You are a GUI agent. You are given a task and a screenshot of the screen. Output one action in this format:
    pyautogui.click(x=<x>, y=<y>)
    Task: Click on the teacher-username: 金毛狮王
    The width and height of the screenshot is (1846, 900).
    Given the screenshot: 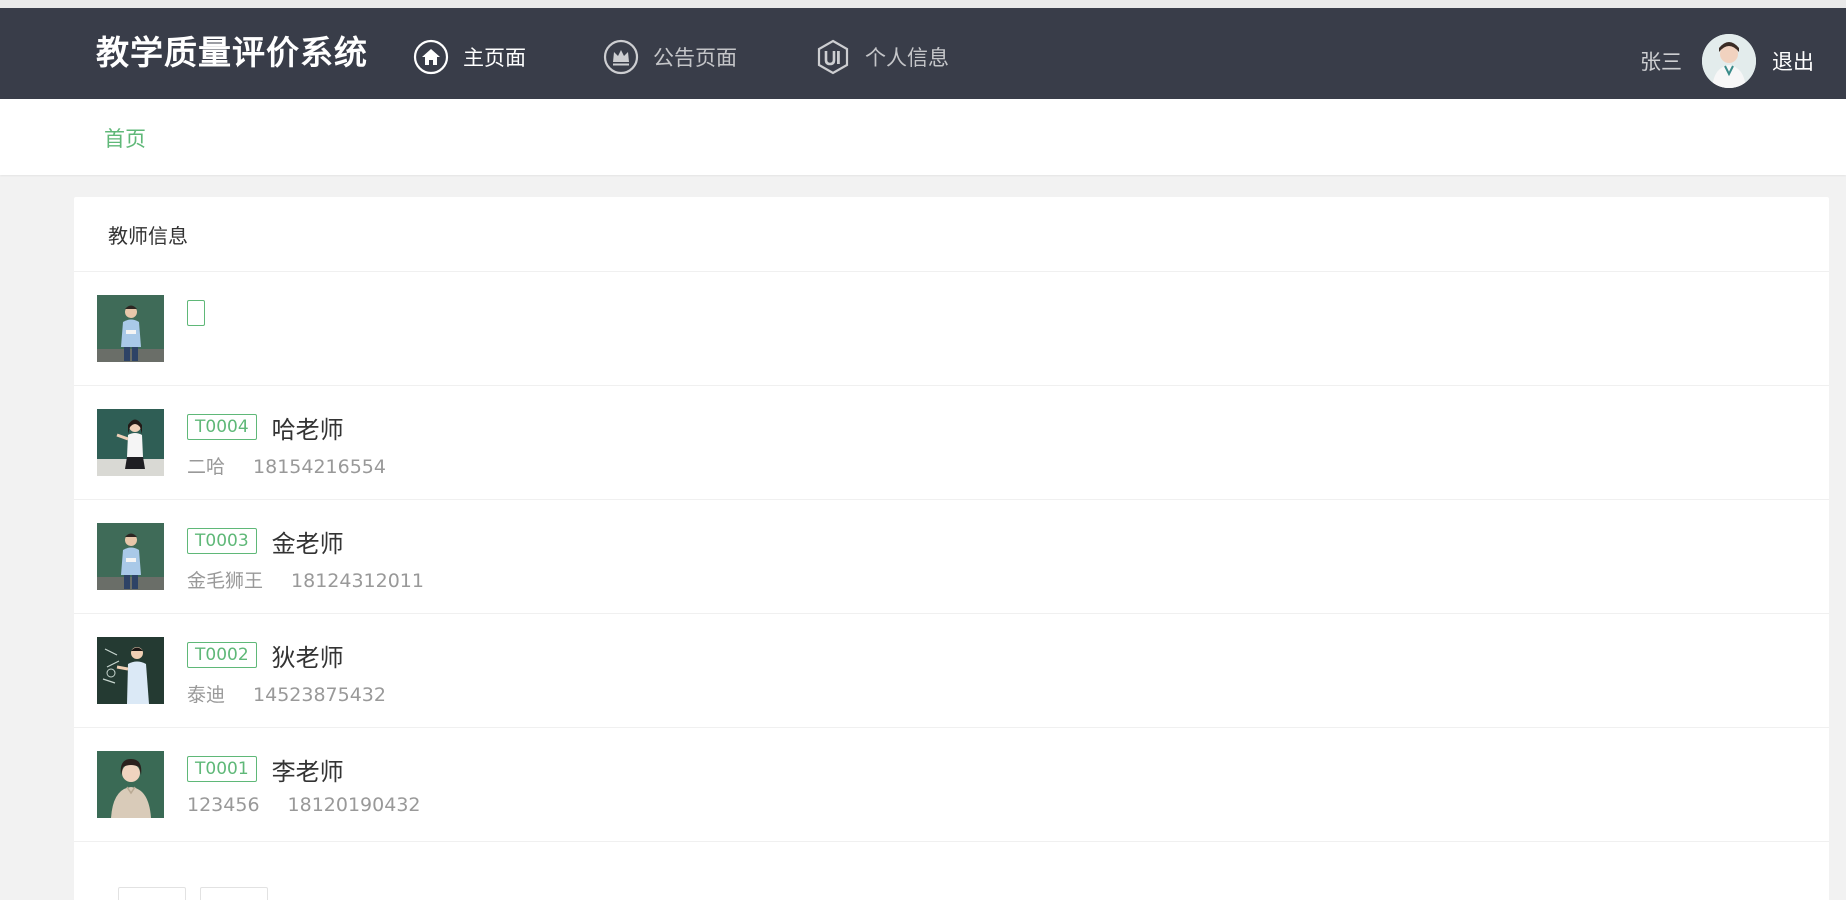 What is the action you would take?
    pyautogui.click(x=225, y=581)
    